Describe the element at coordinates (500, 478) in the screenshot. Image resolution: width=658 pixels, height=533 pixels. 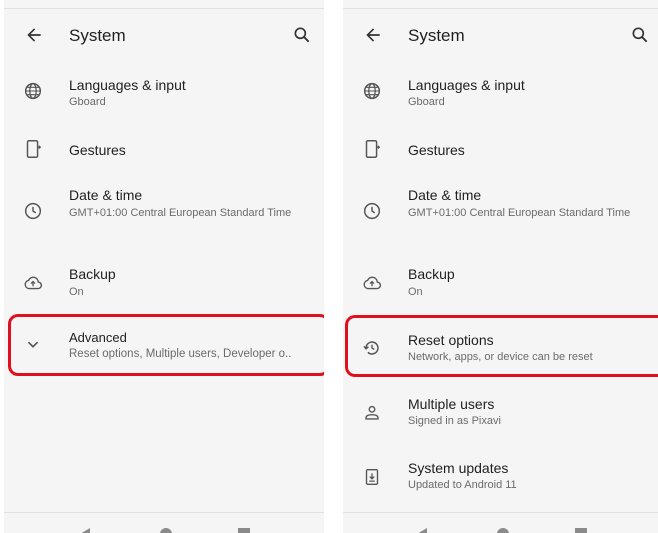
I see `setting-system-updates: System updates Updated to Android 11` at that location.